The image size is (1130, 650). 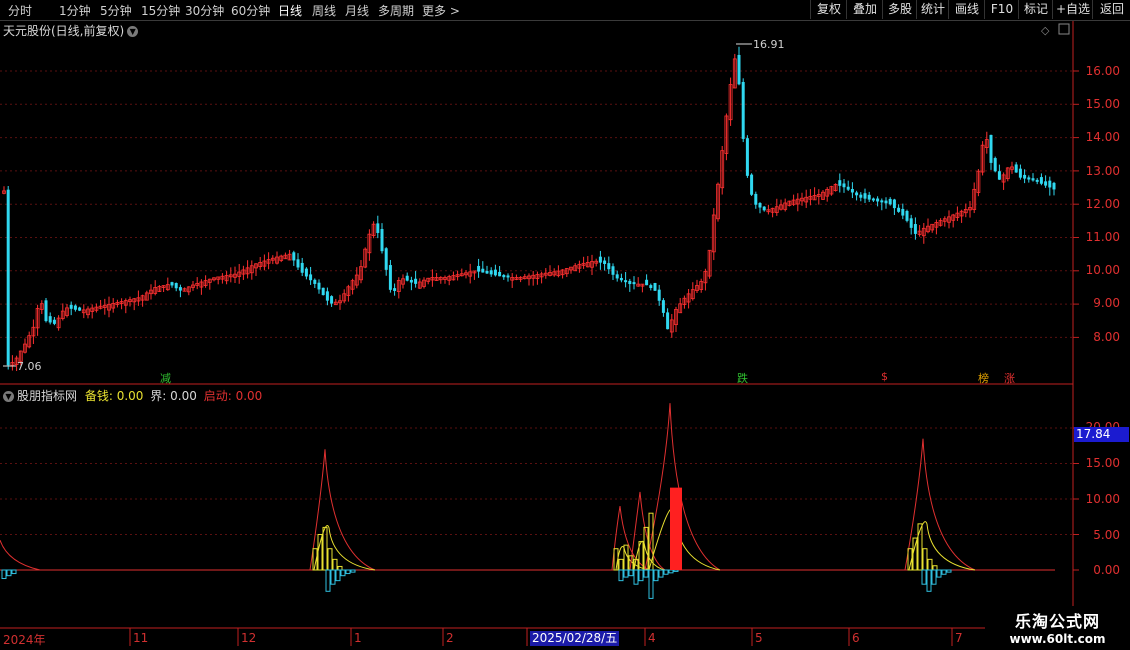 I want to click on indicator-name: 股朋指标网, so click(x=47, y=396).